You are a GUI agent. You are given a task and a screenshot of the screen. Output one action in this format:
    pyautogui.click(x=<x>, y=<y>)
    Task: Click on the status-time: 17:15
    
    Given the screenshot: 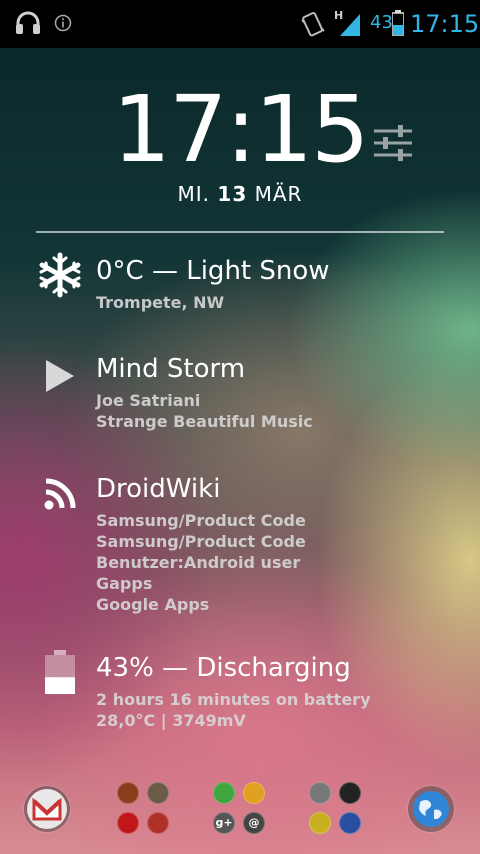 What is the action you would take?
    pyautogui.click(x=445, y=24)
    